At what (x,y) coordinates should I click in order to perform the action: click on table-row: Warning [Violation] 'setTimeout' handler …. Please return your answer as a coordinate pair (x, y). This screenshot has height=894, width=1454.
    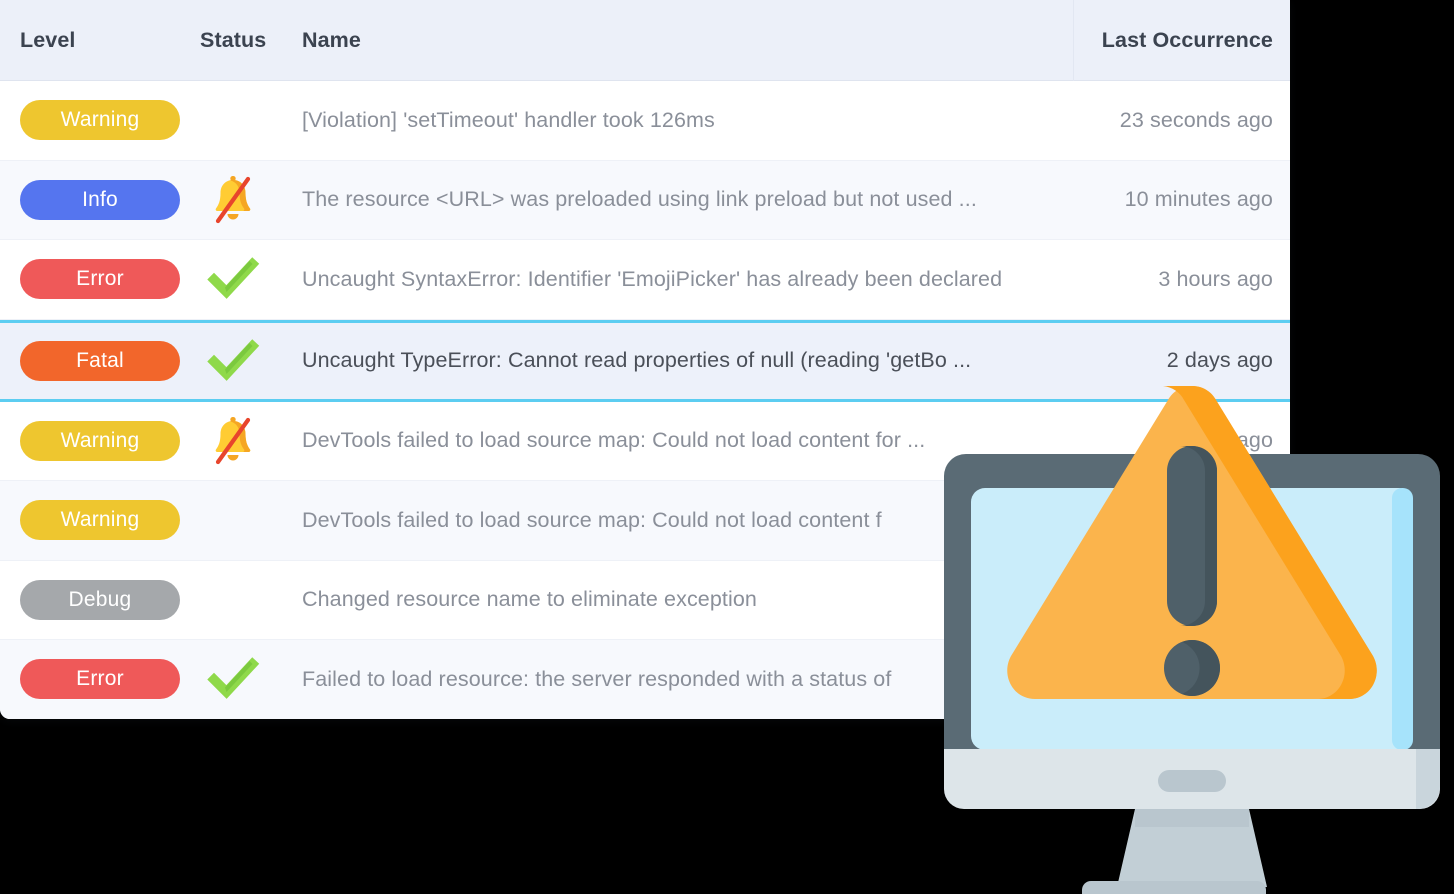
    Looking at the image, I should click on (645, 121).